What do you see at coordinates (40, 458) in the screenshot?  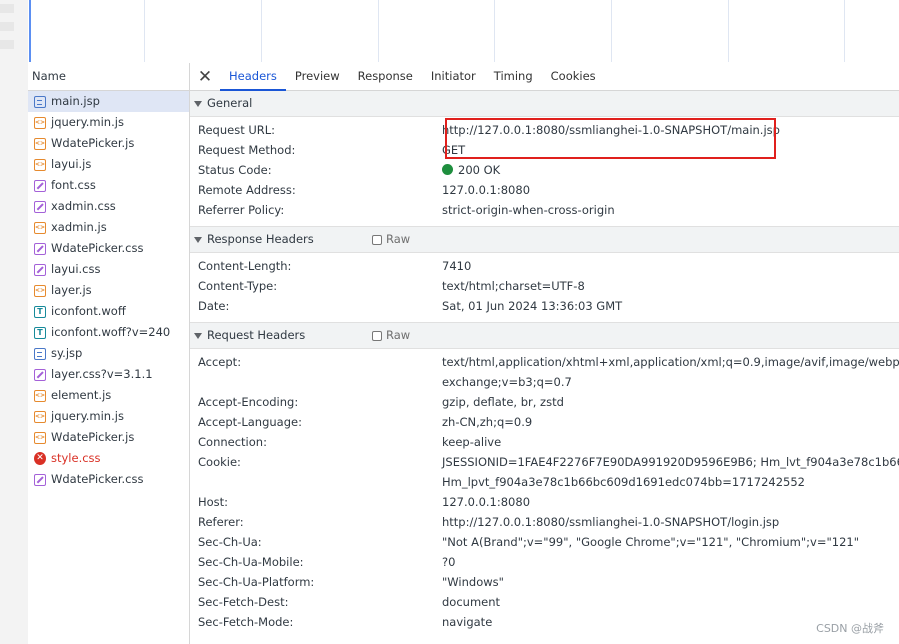 I see `error-icon: ✕` at bounding box center [40, 458].